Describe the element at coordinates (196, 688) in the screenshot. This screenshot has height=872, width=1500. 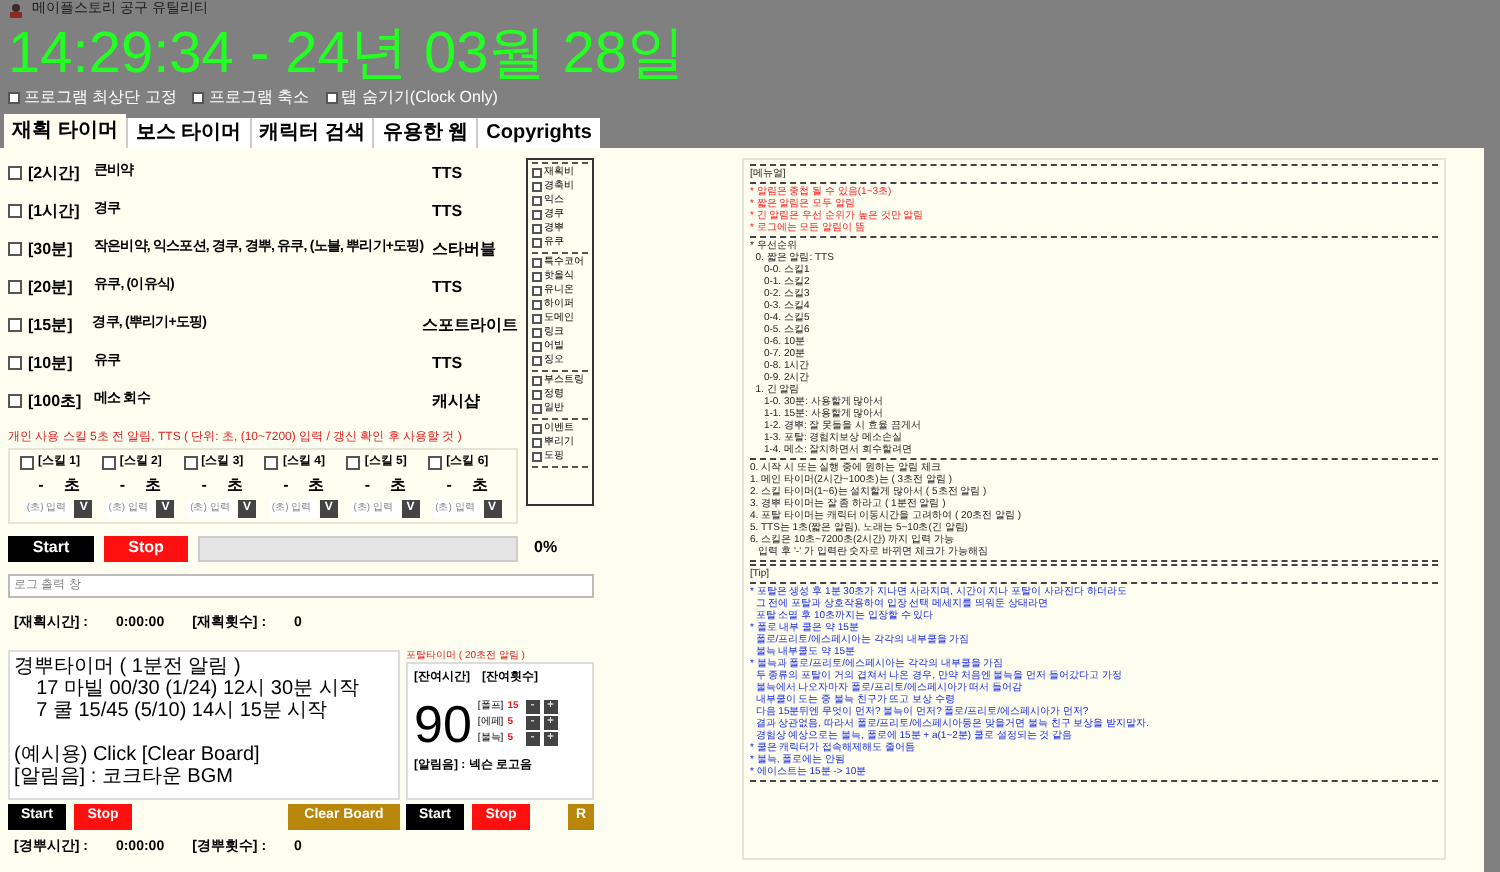
I see `board-line: 17 마빌 00/30 (1/24) 12시 30분 시작` at that location.